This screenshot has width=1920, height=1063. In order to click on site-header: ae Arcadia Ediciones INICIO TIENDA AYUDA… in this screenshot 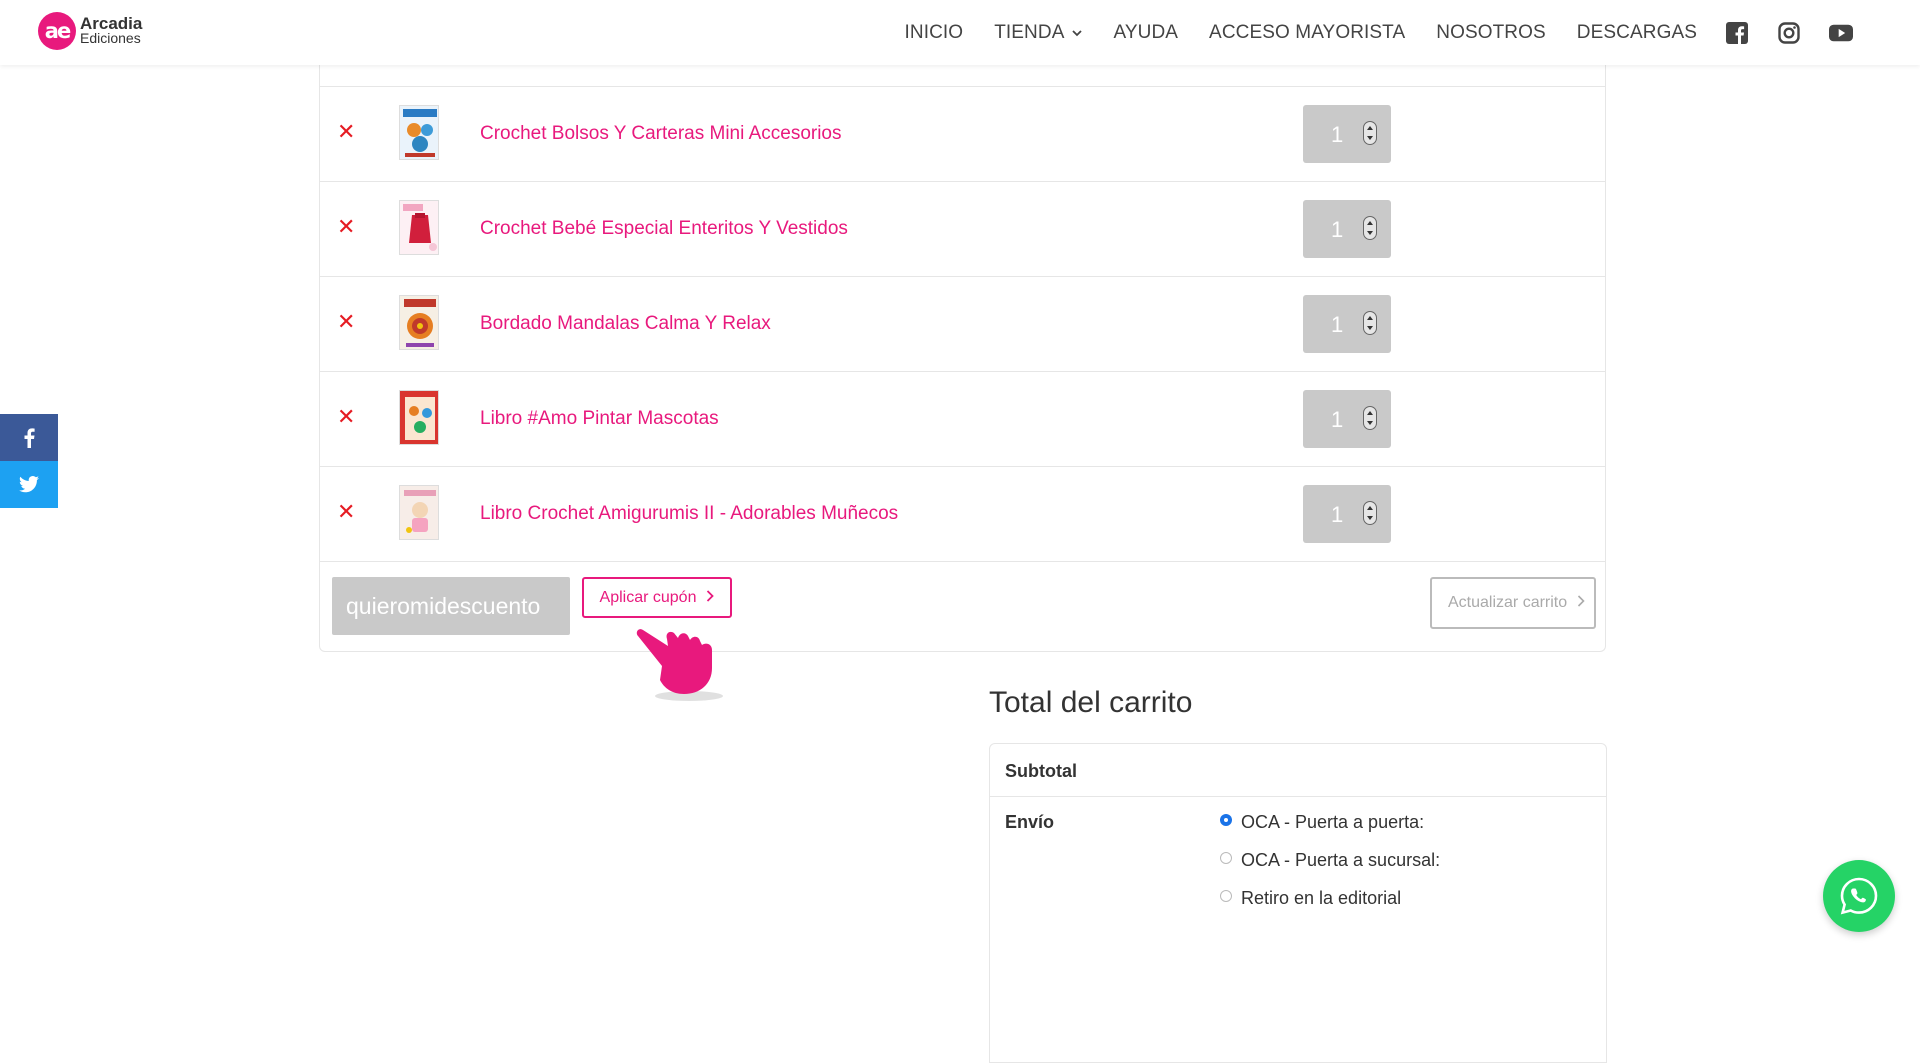, I will do `click(960, 32)`.